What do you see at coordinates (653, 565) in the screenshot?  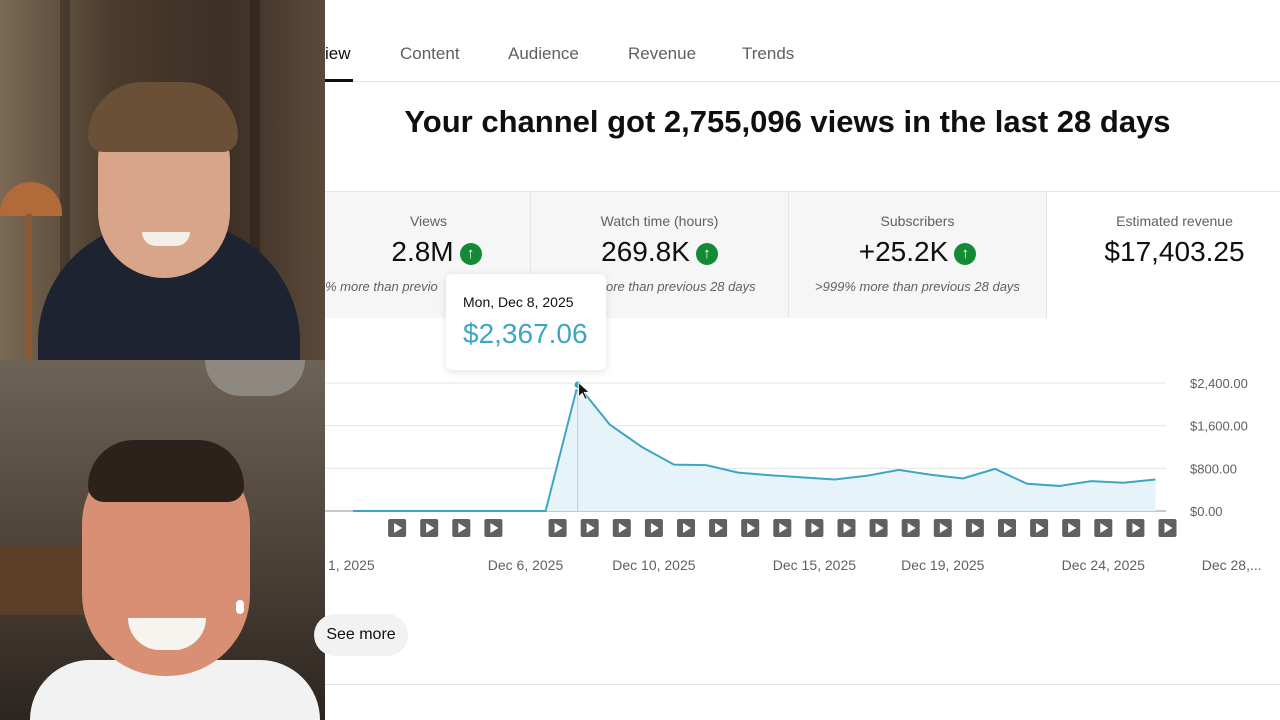 I see `x-tick-label: Dec 10, 2025` at bounding box center [653, 565].